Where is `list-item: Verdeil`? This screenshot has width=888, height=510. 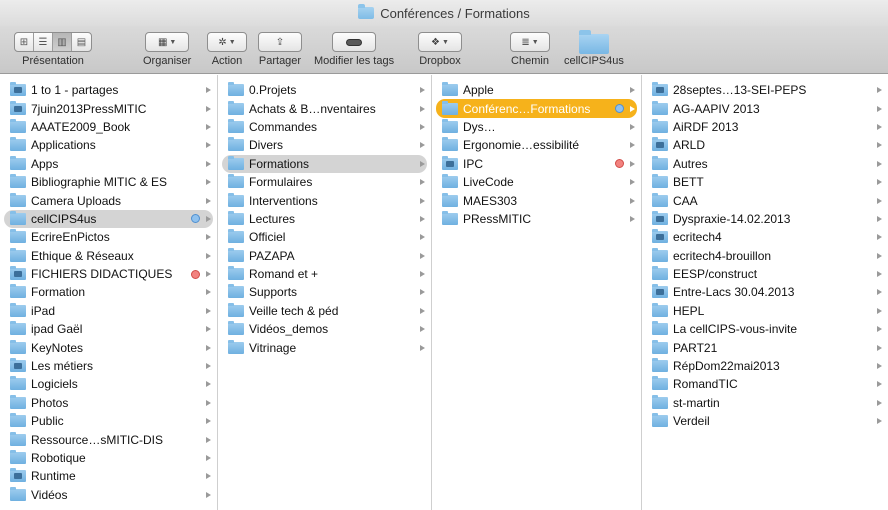 list-item: Verdeil is located at coordinates (765, 421).